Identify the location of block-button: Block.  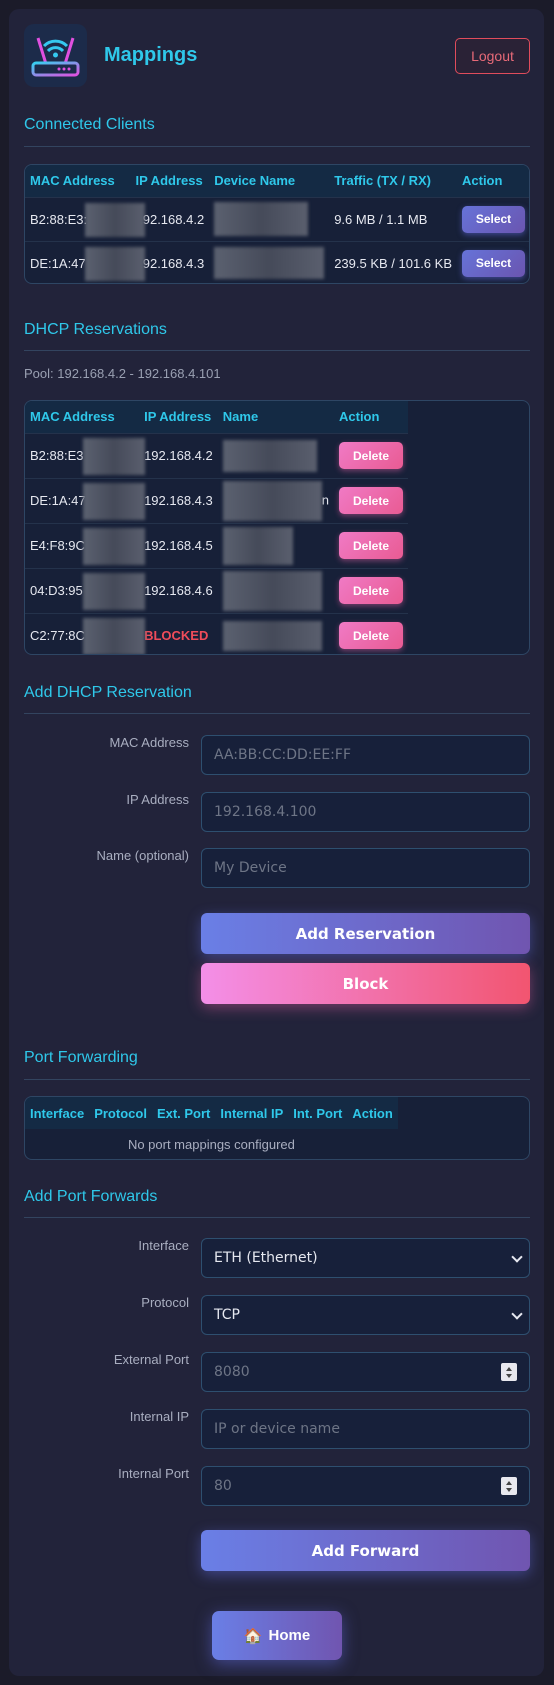
(365, 983).